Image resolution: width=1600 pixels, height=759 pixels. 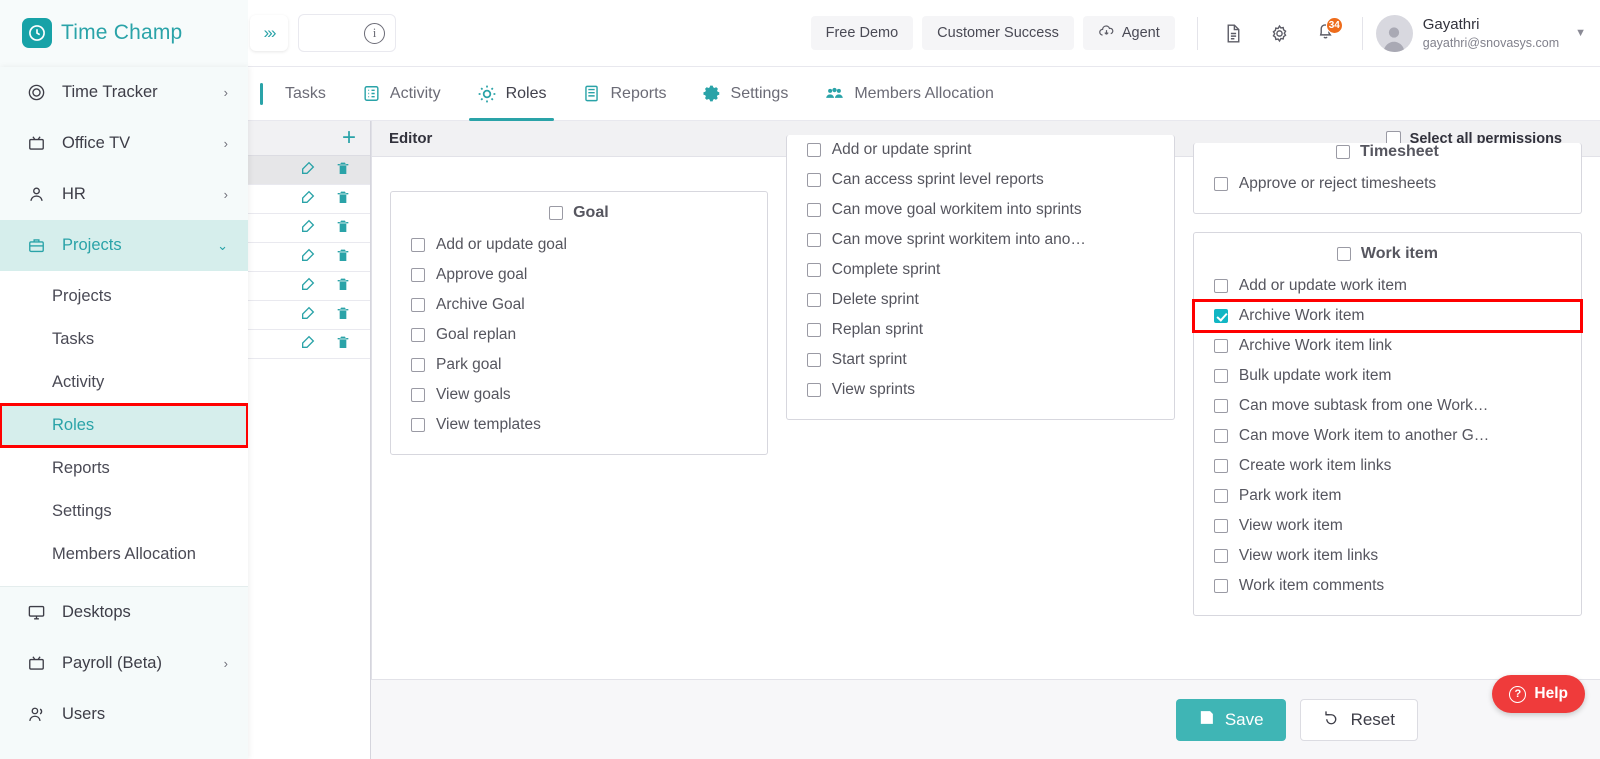 I want to click on permission-can-move-goal-workitem-into-sprints: Can move goal workitem into sprints, so click(x=980, y=210).